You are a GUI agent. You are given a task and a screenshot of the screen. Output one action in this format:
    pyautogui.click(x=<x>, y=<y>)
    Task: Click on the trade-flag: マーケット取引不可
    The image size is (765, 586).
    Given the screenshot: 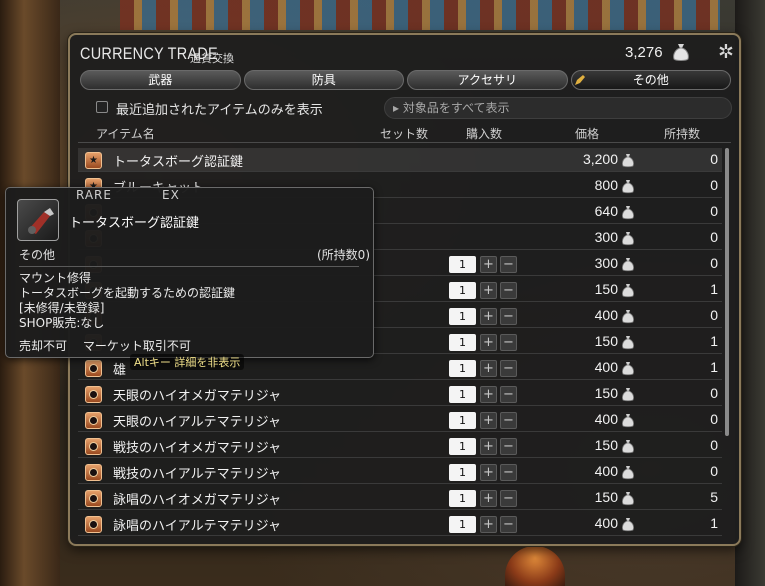 What is the action you would take?
    pyautogui.click(x=136, y=346)
    